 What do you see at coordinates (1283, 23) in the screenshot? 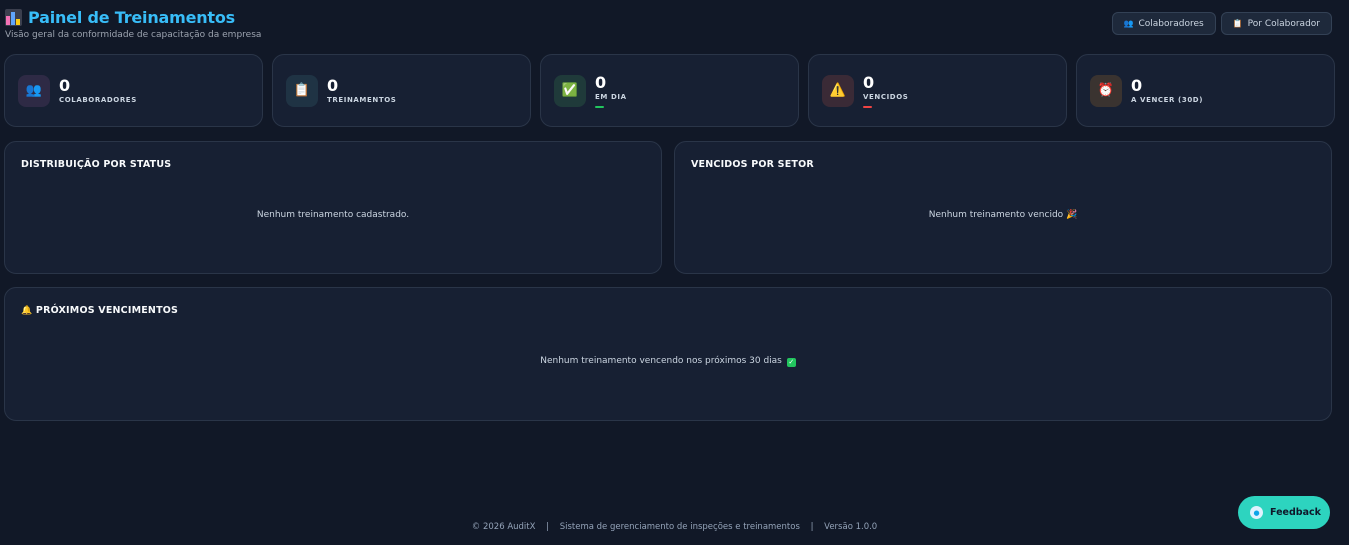
I see `por-colaborador-button-label: Por Colaborador` at bounding box center [1283, 23].